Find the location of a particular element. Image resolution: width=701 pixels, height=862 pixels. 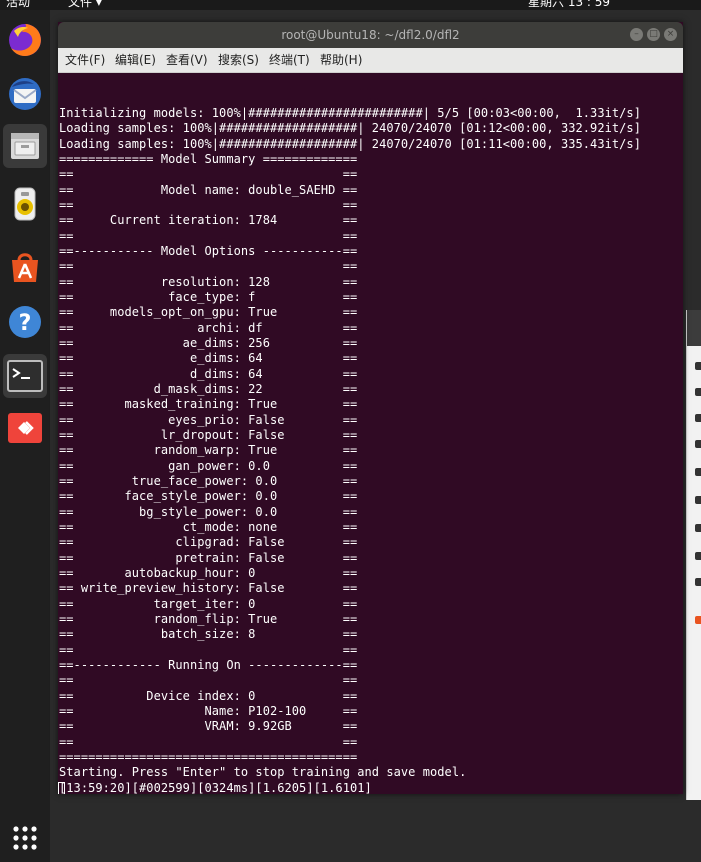

dock-item-help: ? is located at coordinates (25, 322).